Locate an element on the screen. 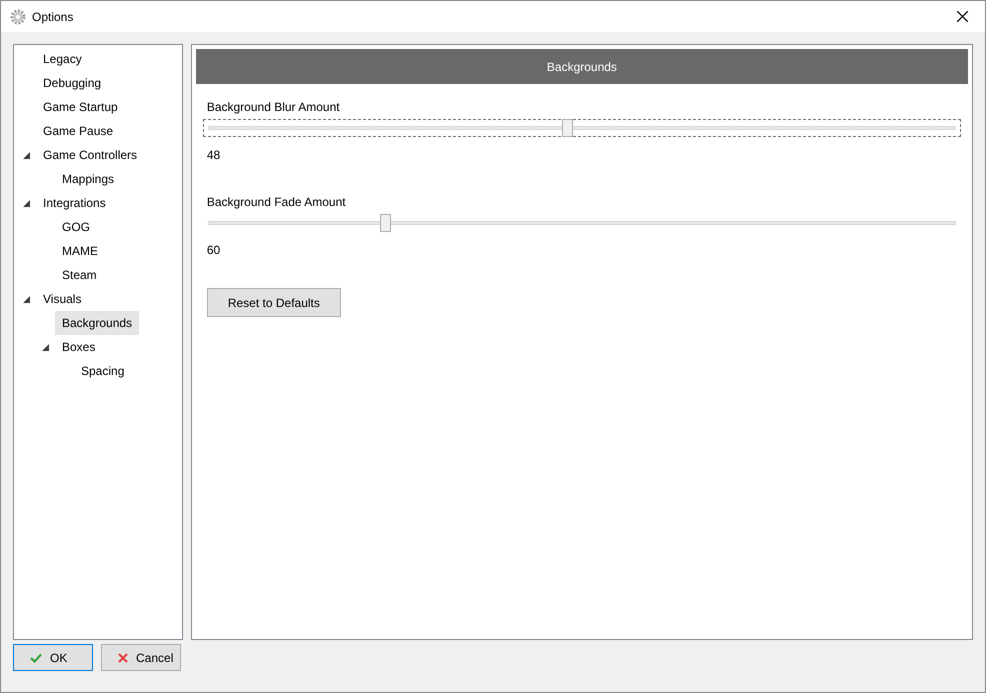 This screenshot has width=986, height=693. close-icon is located at coordinates (962, 16).